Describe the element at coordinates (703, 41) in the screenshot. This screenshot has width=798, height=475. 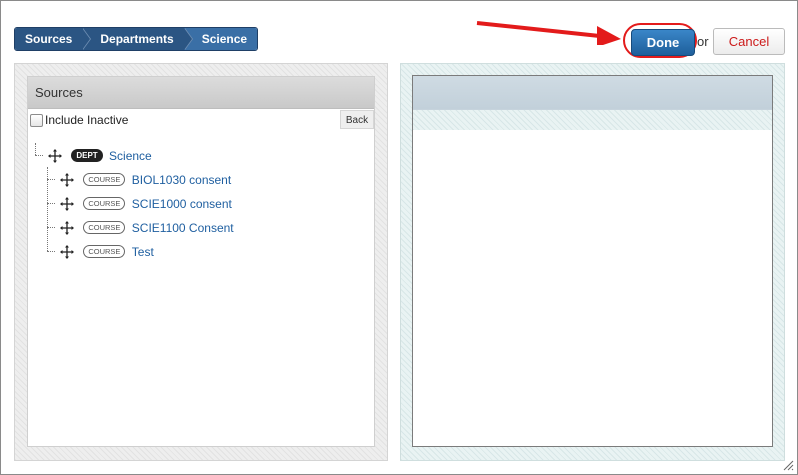
I see `or-text: or` at that location.